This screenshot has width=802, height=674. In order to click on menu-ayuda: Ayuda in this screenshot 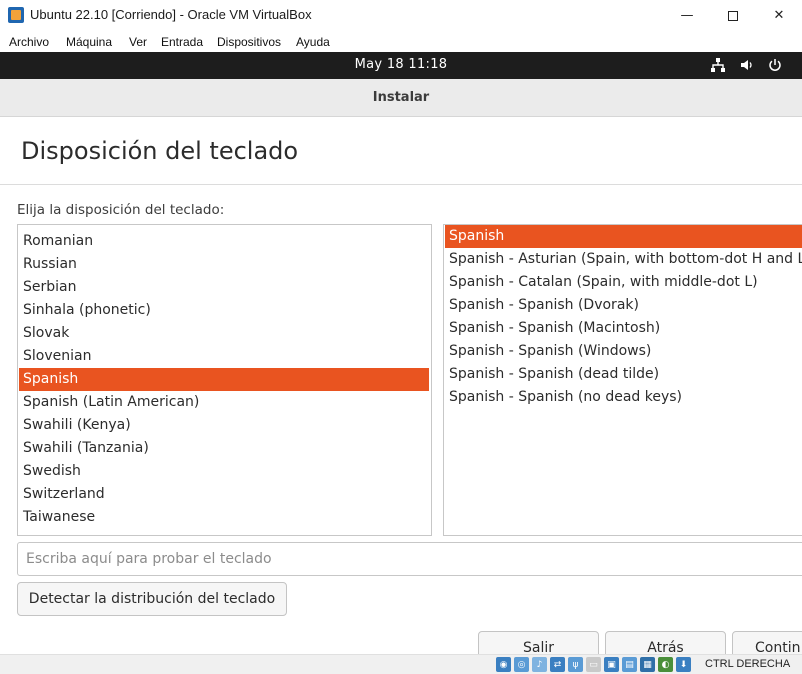, I will do `click(313, 42)`.